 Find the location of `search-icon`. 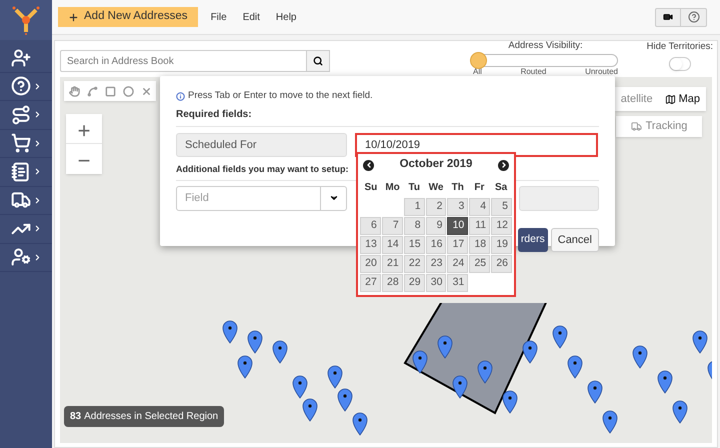

search-icon is located at coordinates (318, 61).